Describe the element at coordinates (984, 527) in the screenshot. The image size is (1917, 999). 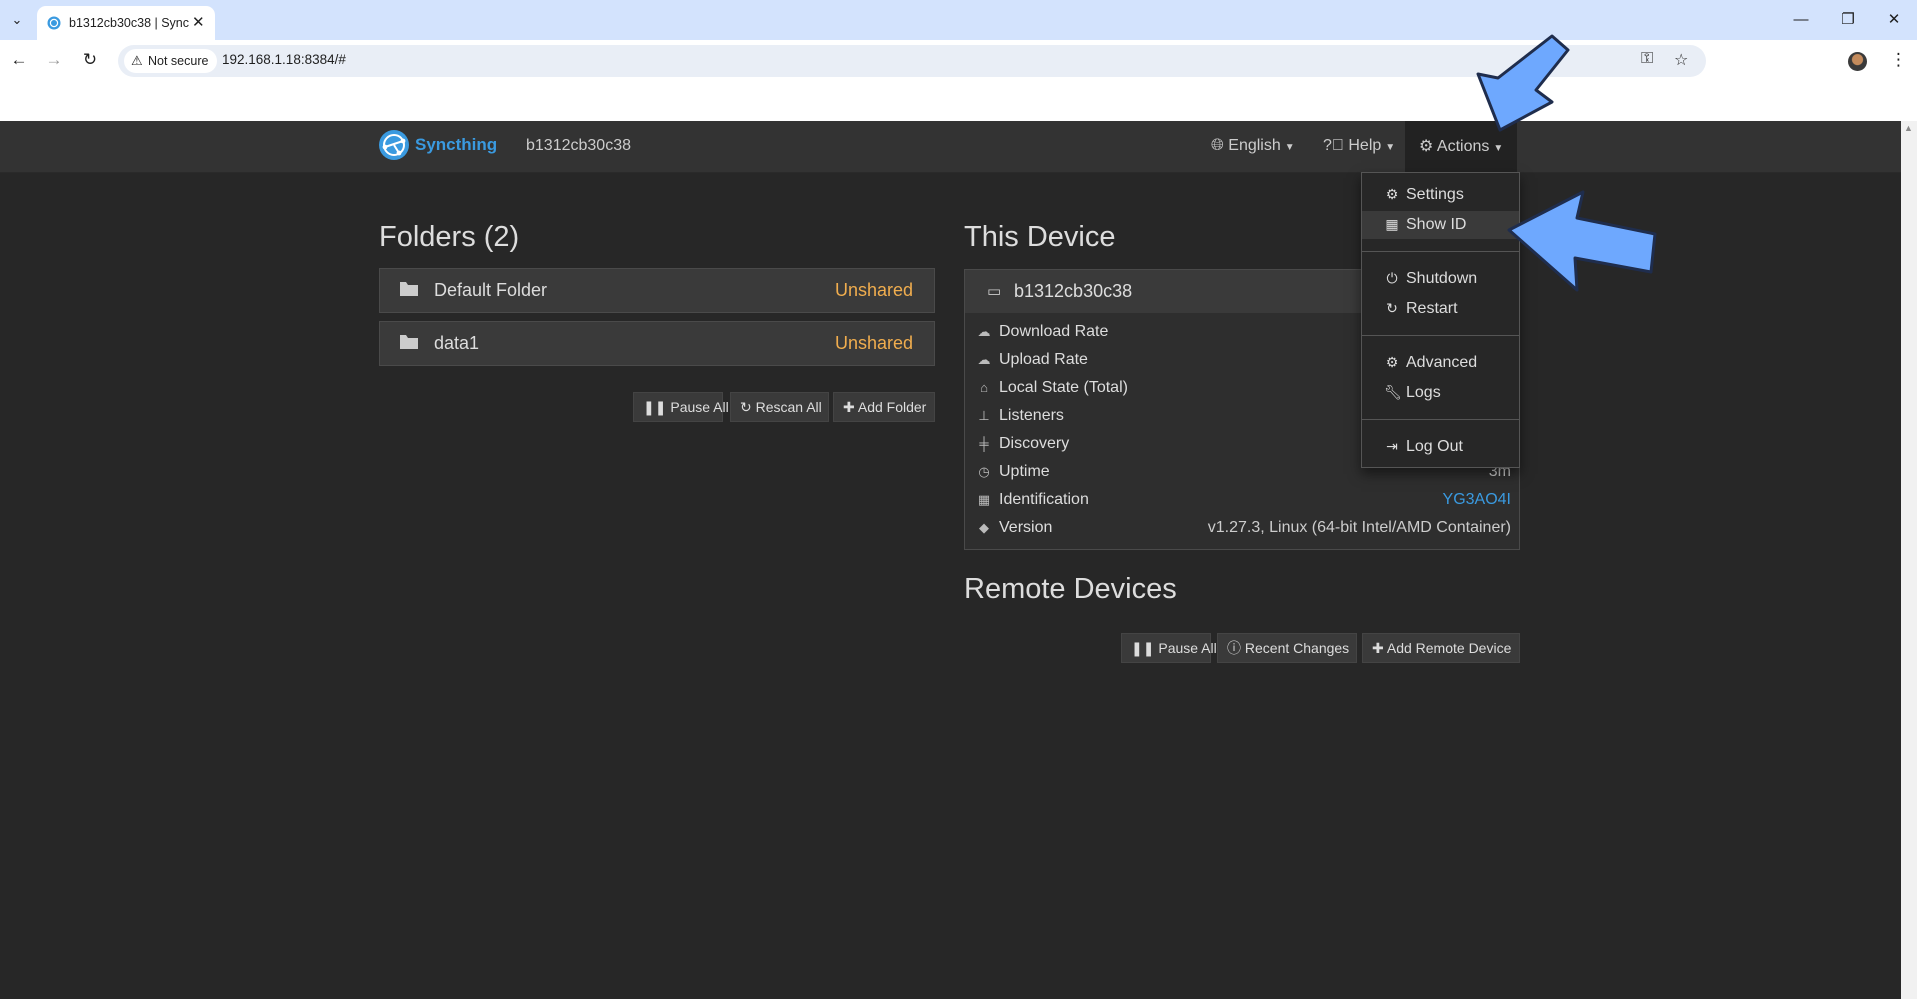
I see `tag-icon: ◆` at that location.